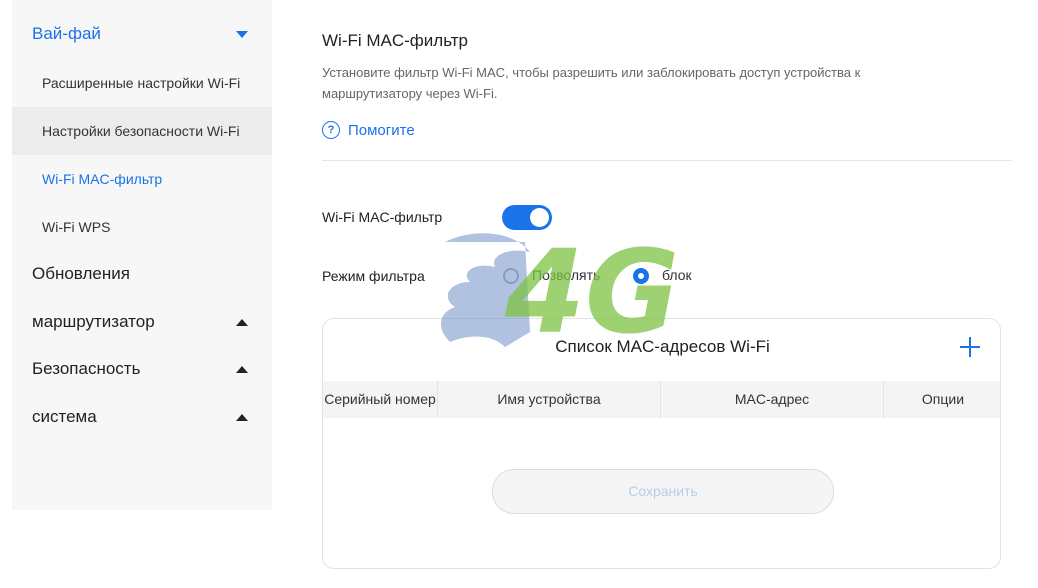 The height and width of the screenshot is (588, 1038). What do you see at coordinates (64, 416) in the screenshot?
I see `sidebar-group-label: система` at bounding box center [64, 416].